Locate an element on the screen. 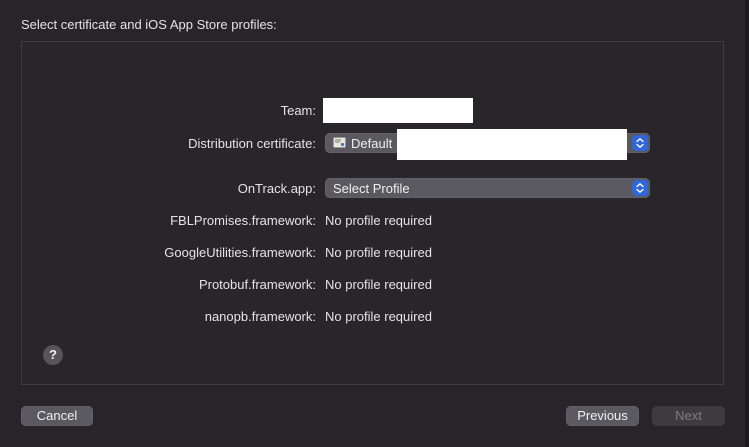 This screenshot has height=447, width=749. distribution-certificate-value: Default is located at coordinates (372, 143).